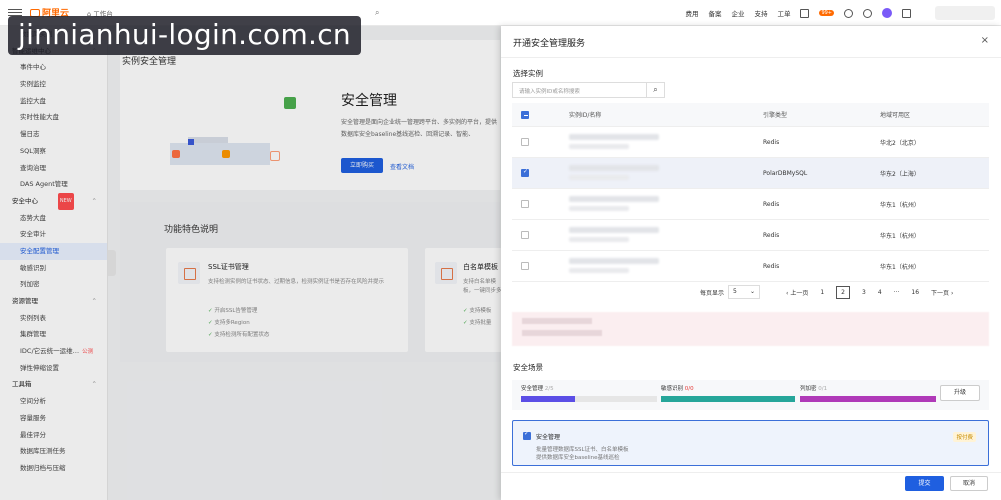  What do you see at coordinates (752, 291) in the screenshot?
I see `chevron-down-icon: ⌄` at bounding box center [752, 291].